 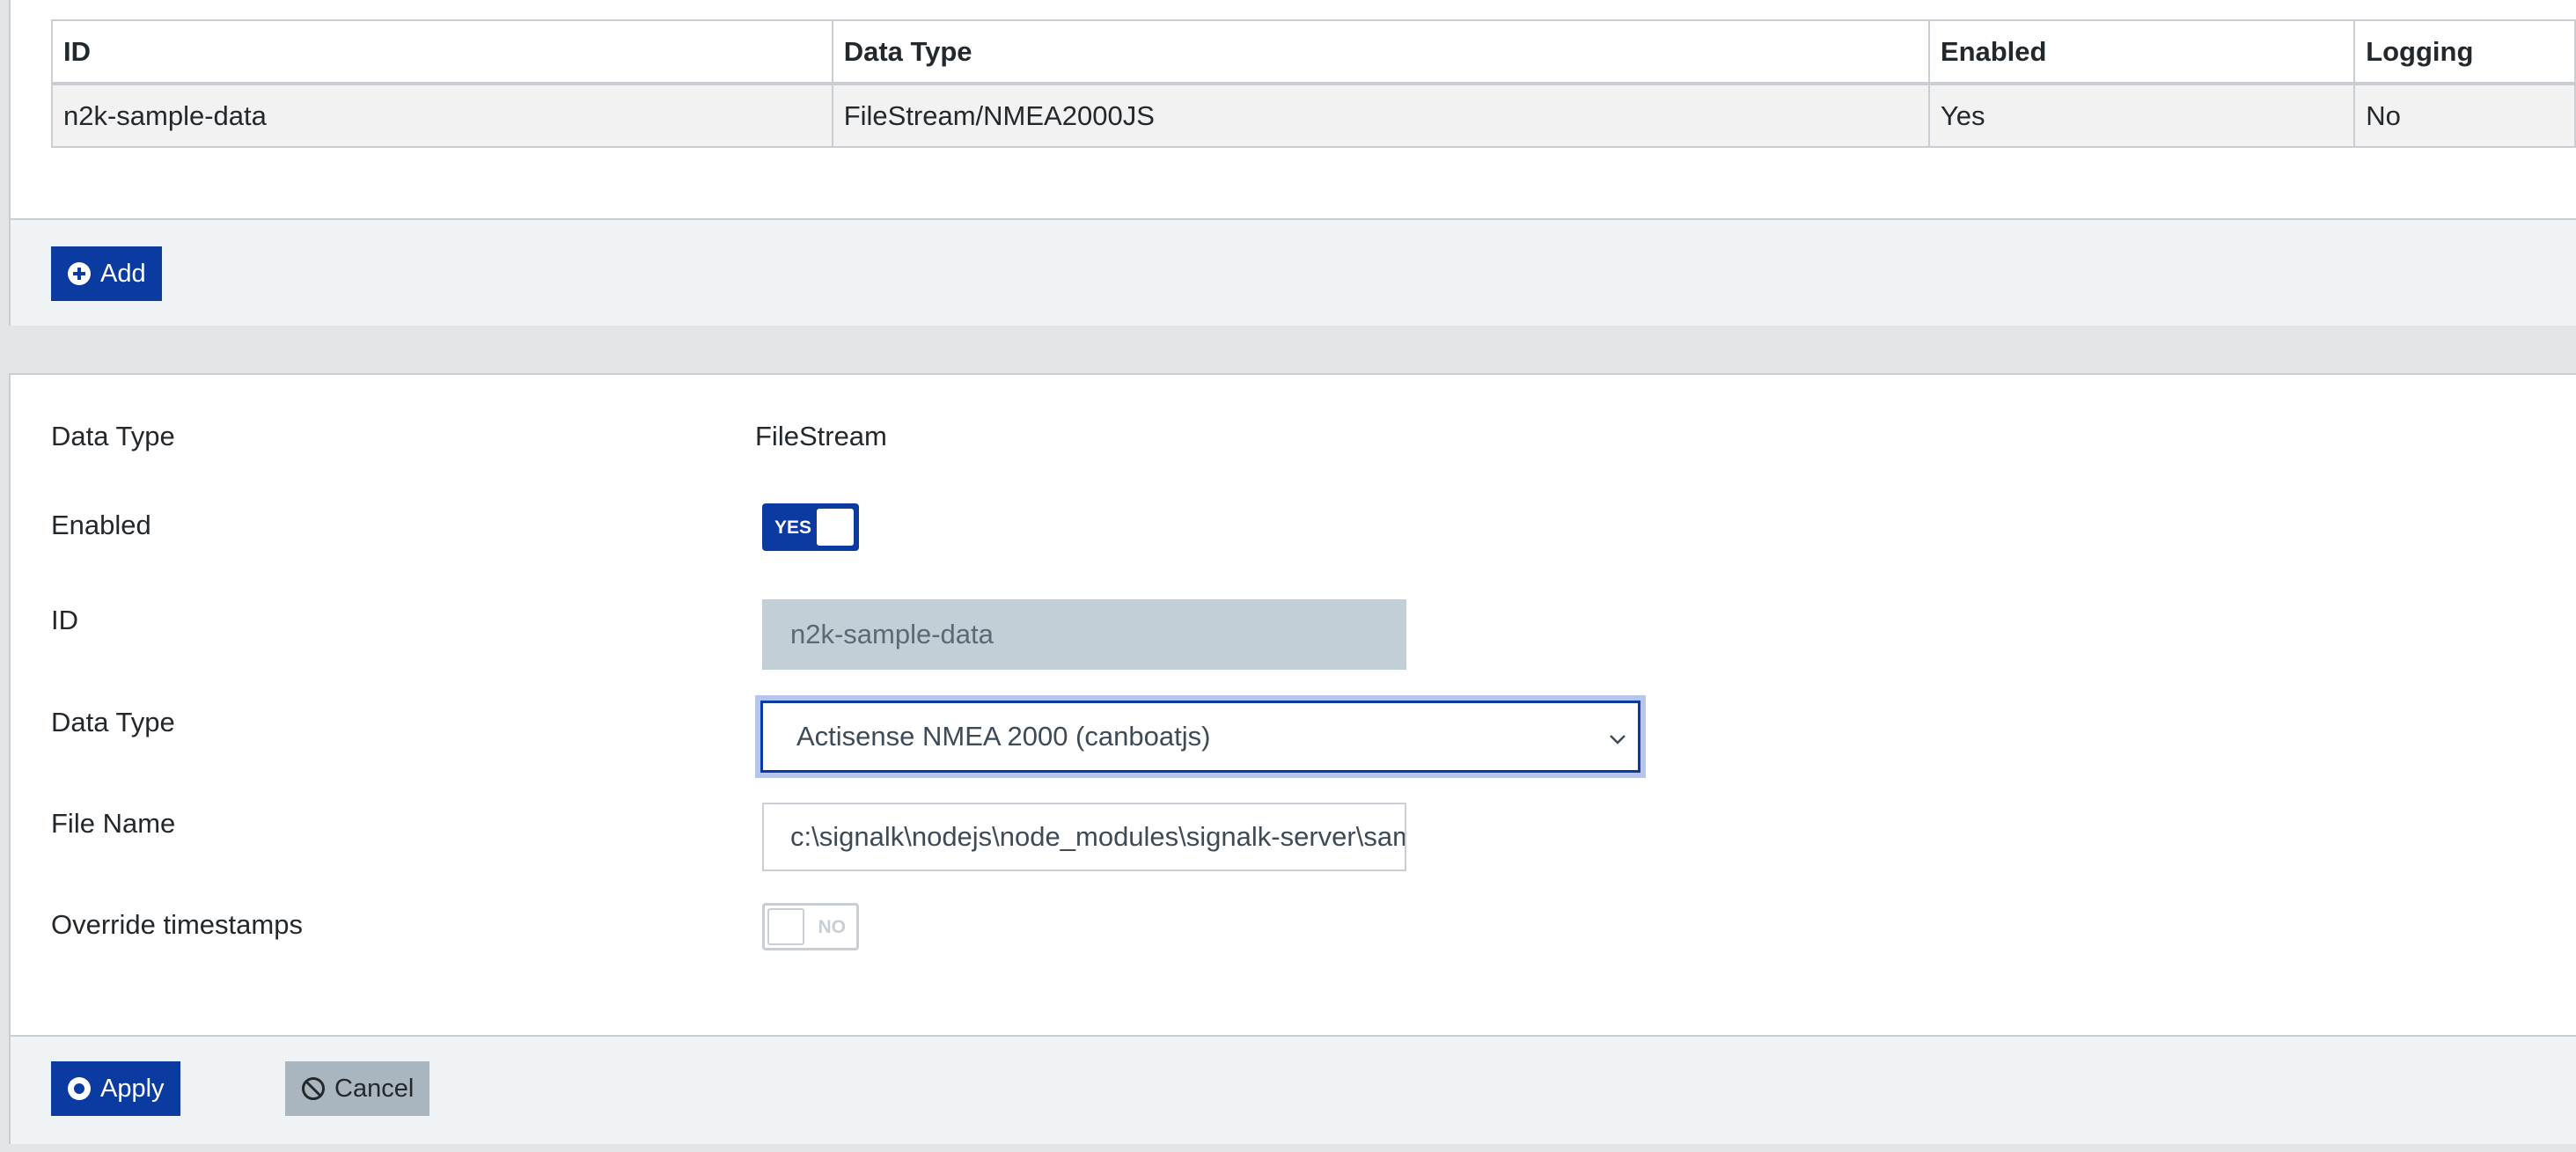 What do you see at coordinates (1380, 116) in the screenshot?
I see `cell-data-type: FileStream/NMEA2000JS` at bounding box center [1380, 116].